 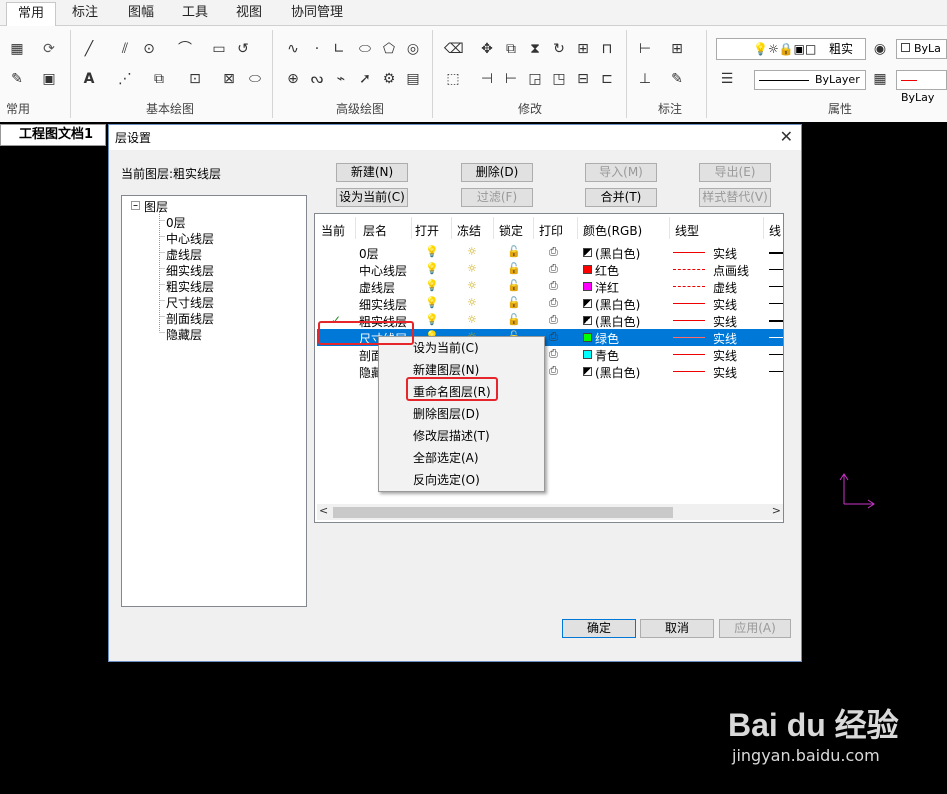 What do you see at coordinates (323, 510) in the screenshot?
I see `scroll-left-icon: <` at bounding box center [323, 510].